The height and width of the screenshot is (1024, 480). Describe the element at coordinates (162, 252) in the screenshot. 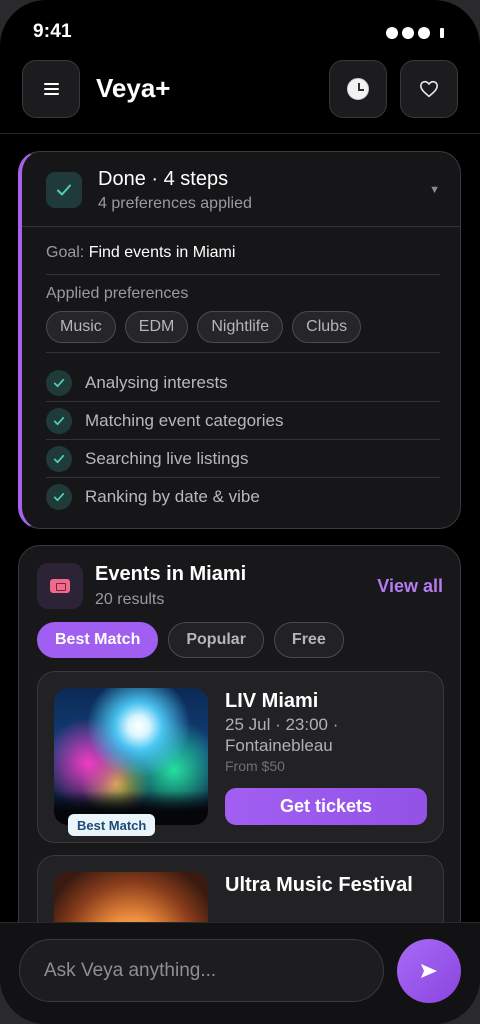

I see `goal-value: Find events in Miami` at that location.